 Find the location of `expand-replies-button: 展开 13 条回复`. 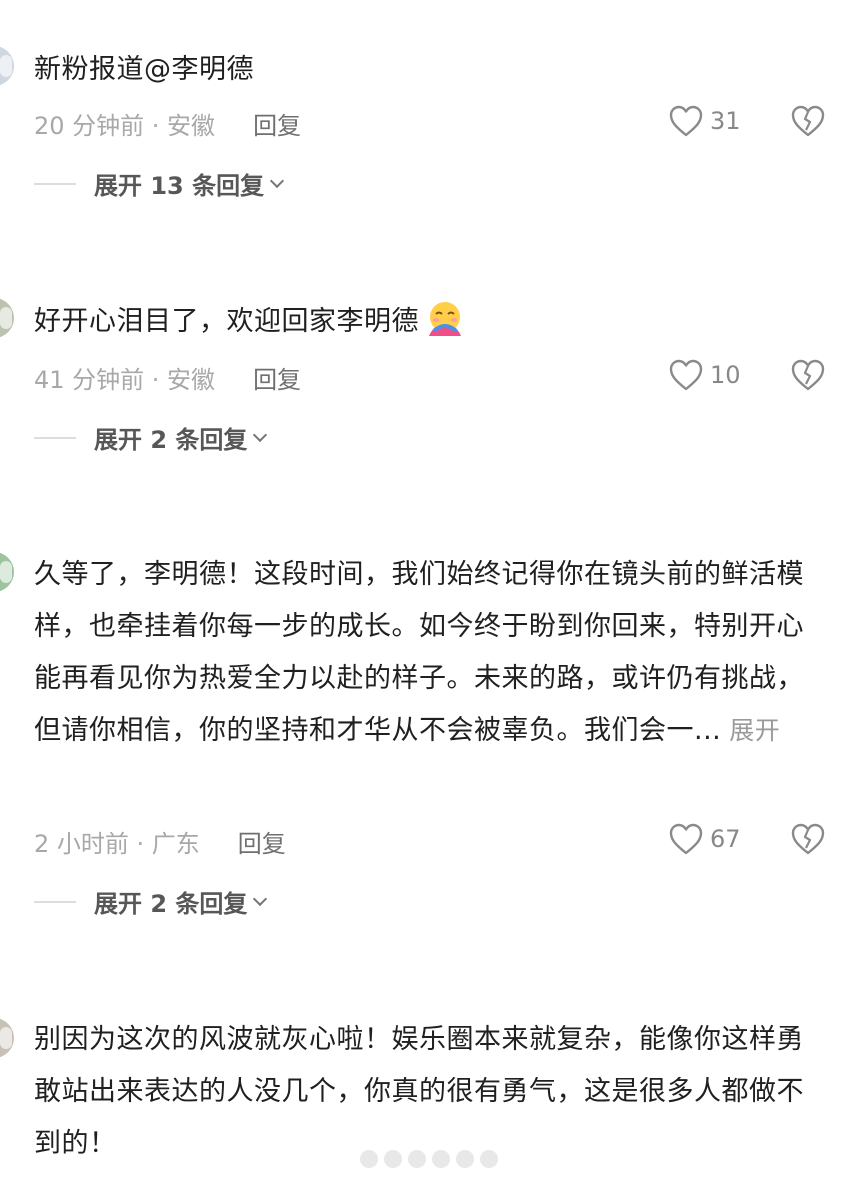

expand-replies-button: 展开 13 条回复 is located at coordinates (159, 183).